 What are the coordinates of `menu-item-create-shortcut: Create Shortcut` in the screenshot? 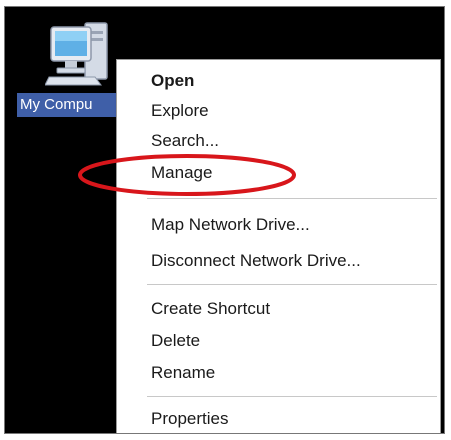 It's located at (278, 309).